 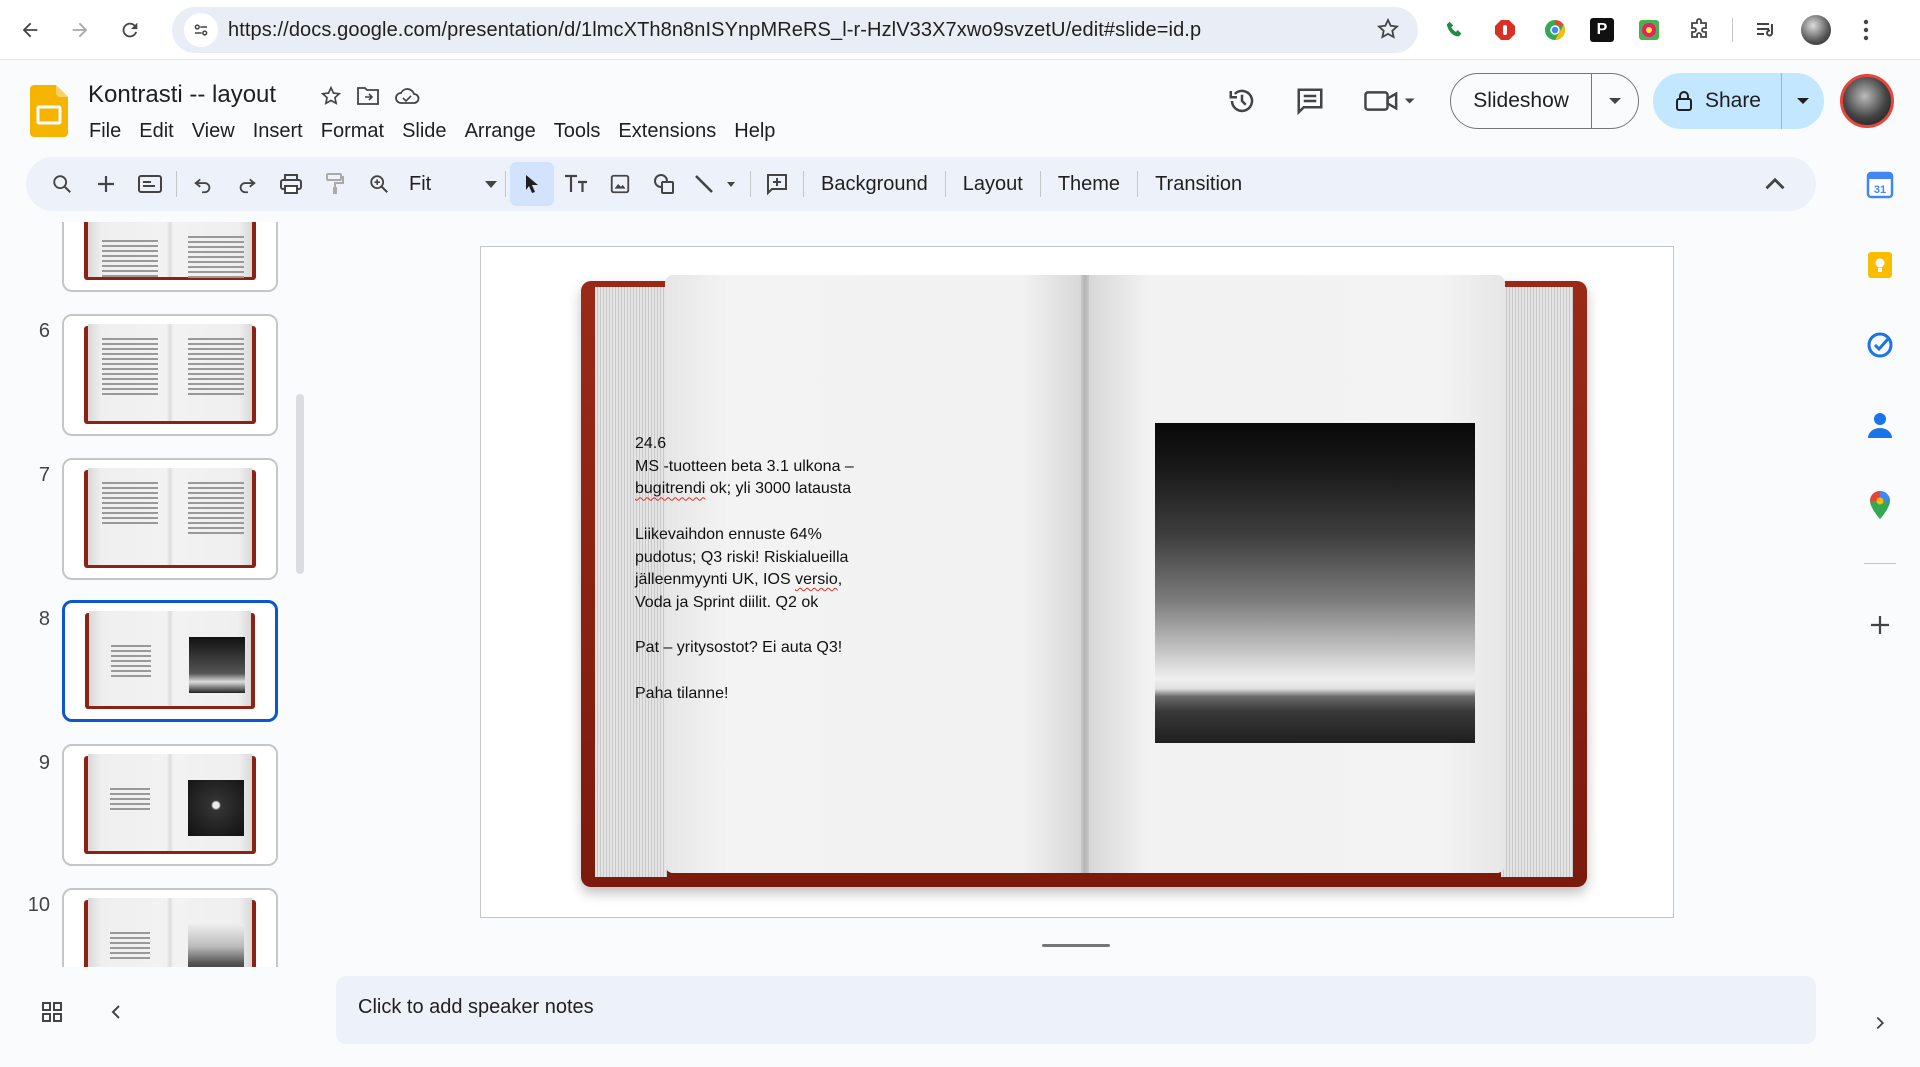 I want to click on menu-insert: Insert, so click(x=278, y=131).